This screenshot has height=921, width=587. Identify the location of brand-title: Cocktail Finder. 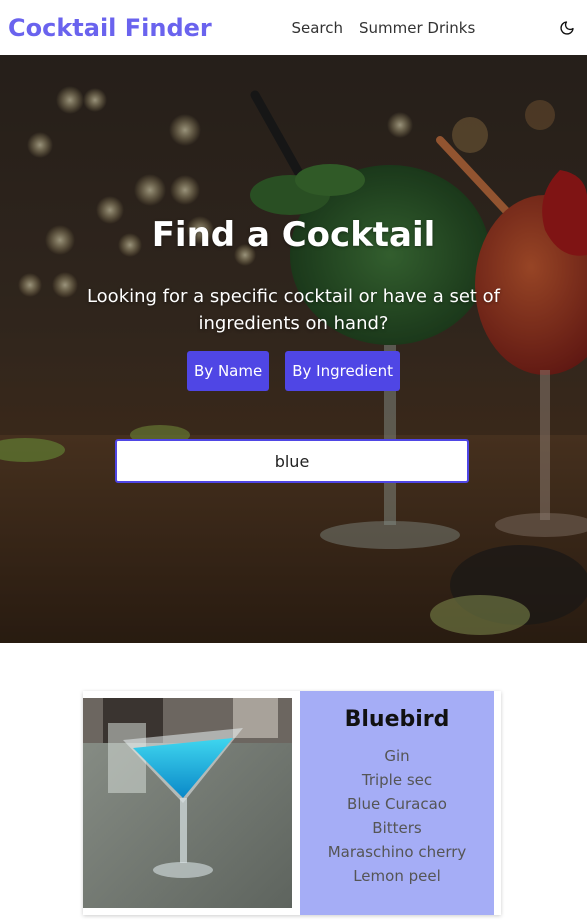
(110, 28).